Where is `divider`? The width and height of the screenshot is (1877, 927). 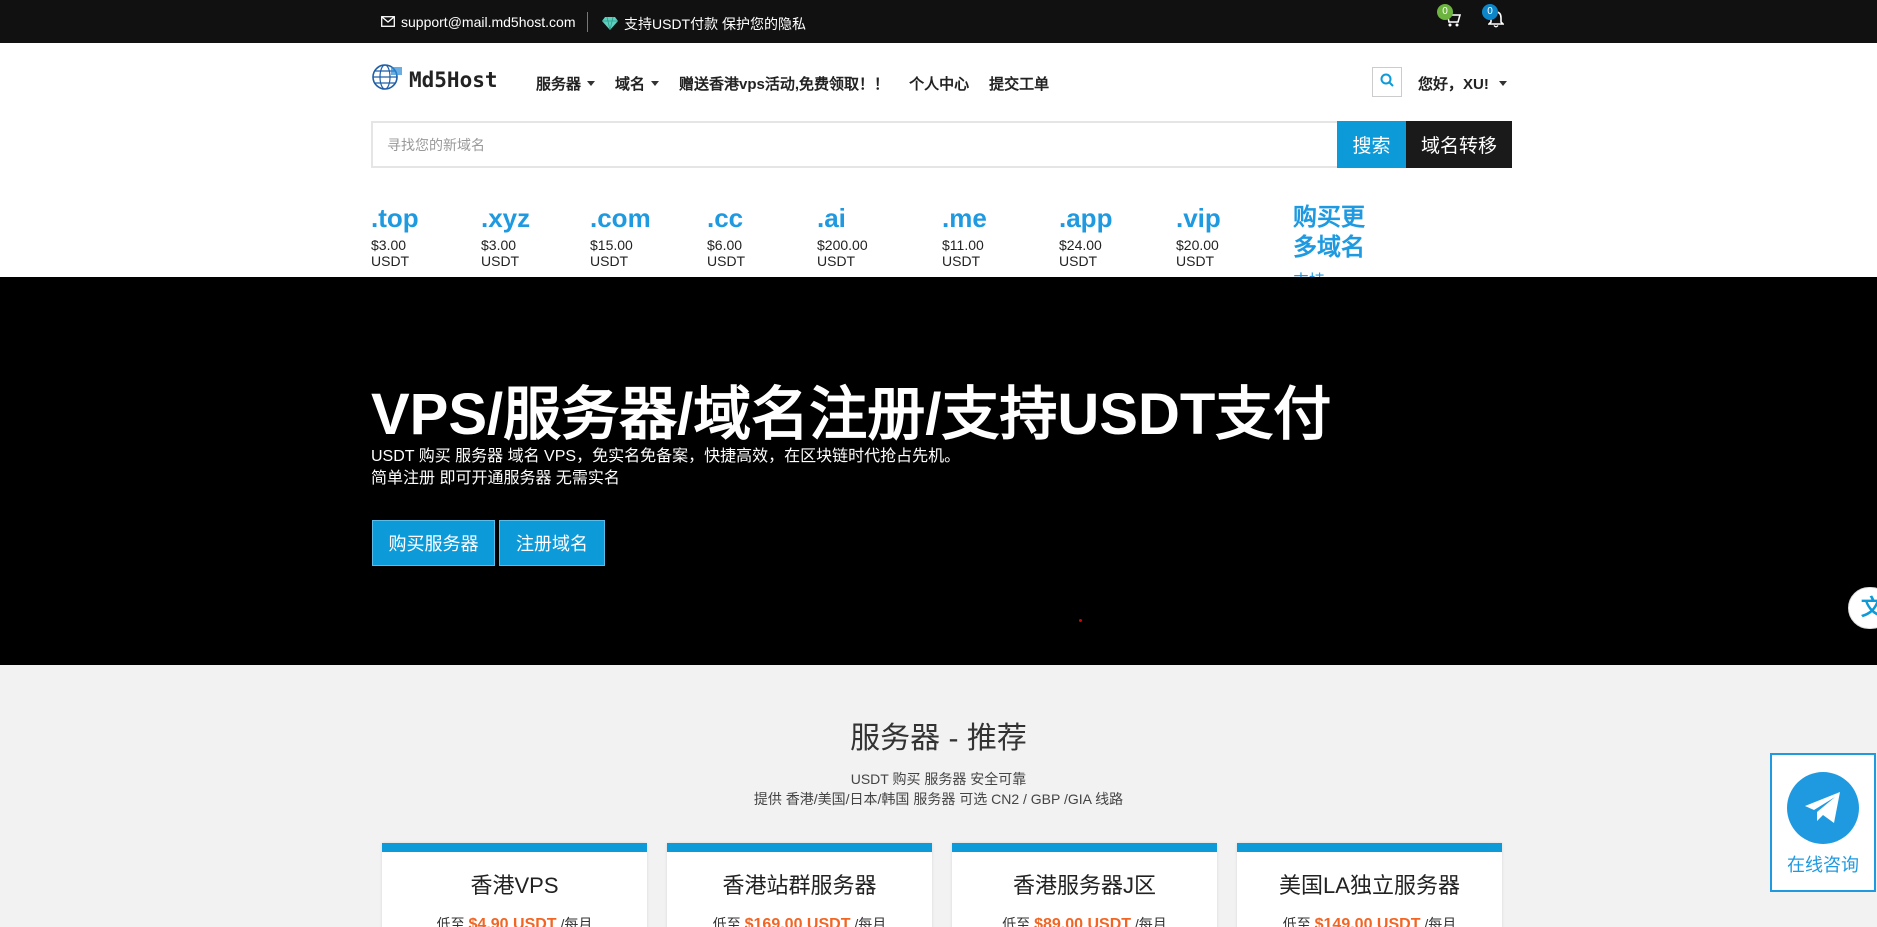
divider is located at coordinates (587, 22).